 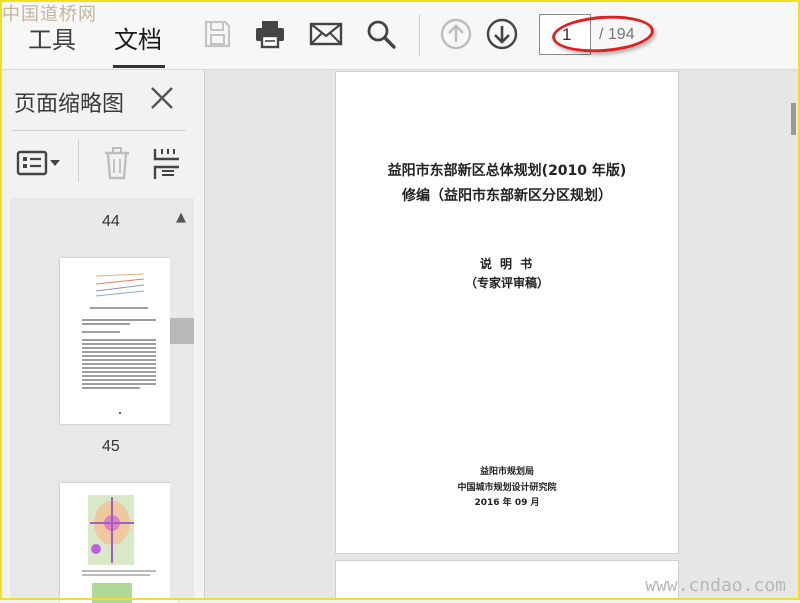 I want to click on search-button, so click(x=381, y=34).